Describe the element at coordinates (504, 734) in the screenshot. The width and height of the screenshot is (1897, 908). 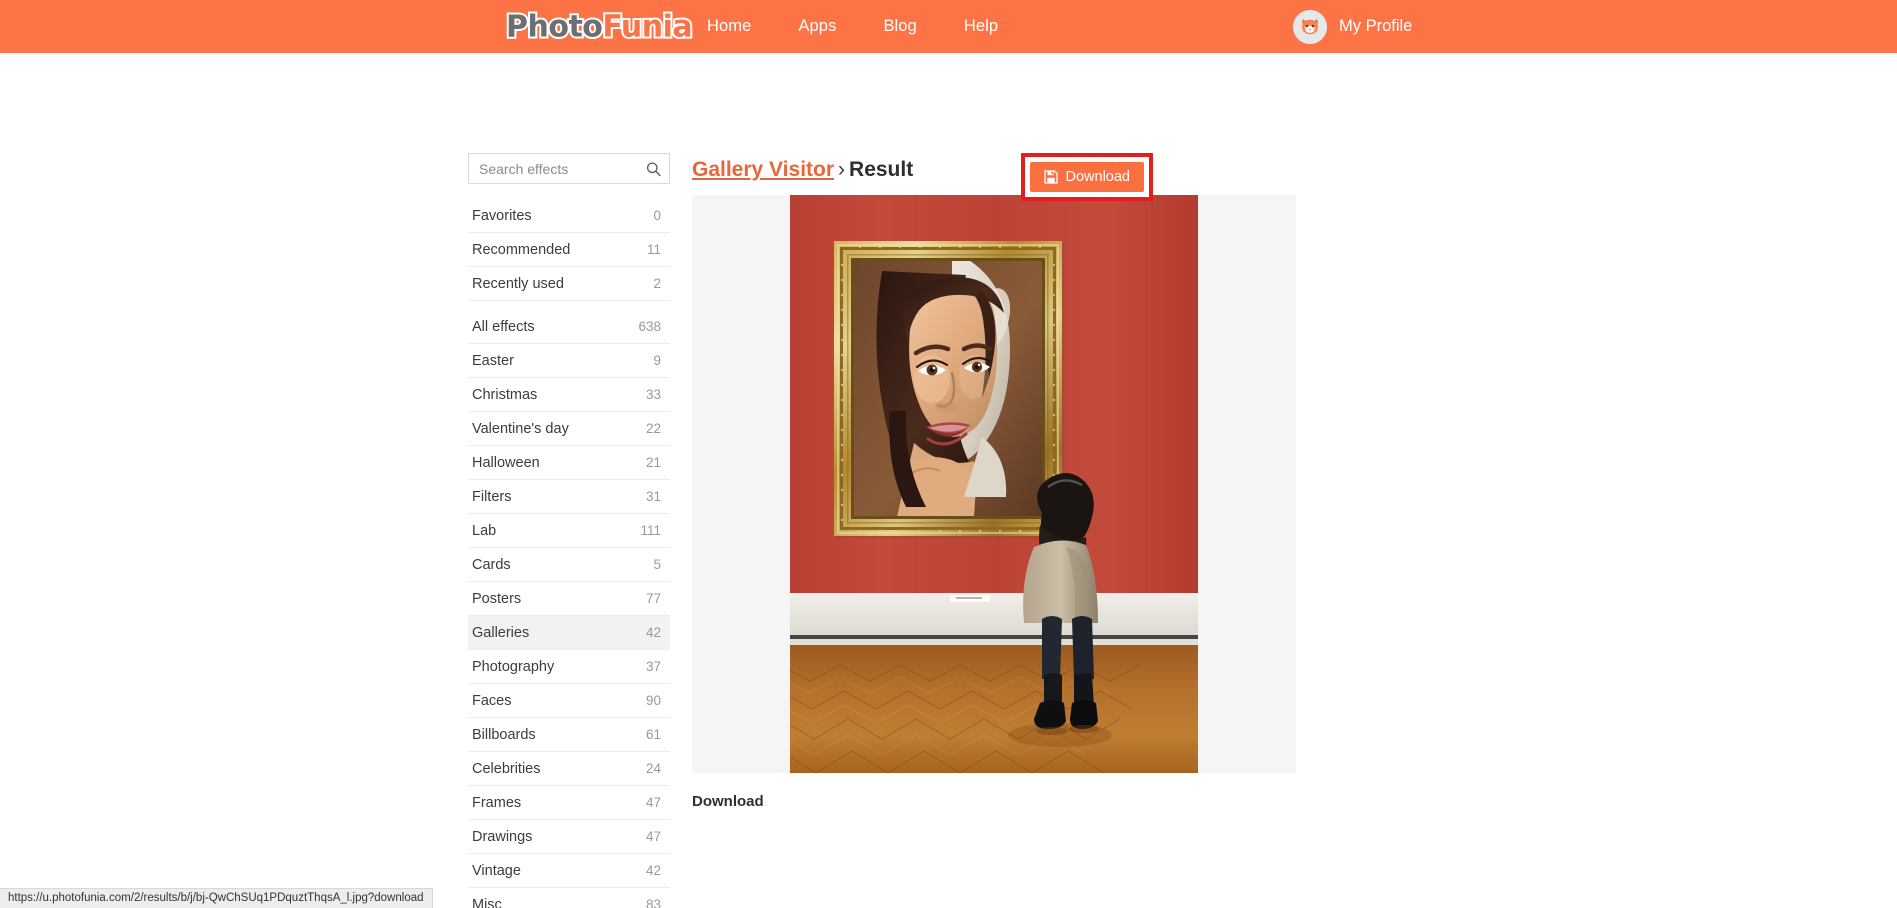
I see `sidebar-item-label: Billboards` at that location.